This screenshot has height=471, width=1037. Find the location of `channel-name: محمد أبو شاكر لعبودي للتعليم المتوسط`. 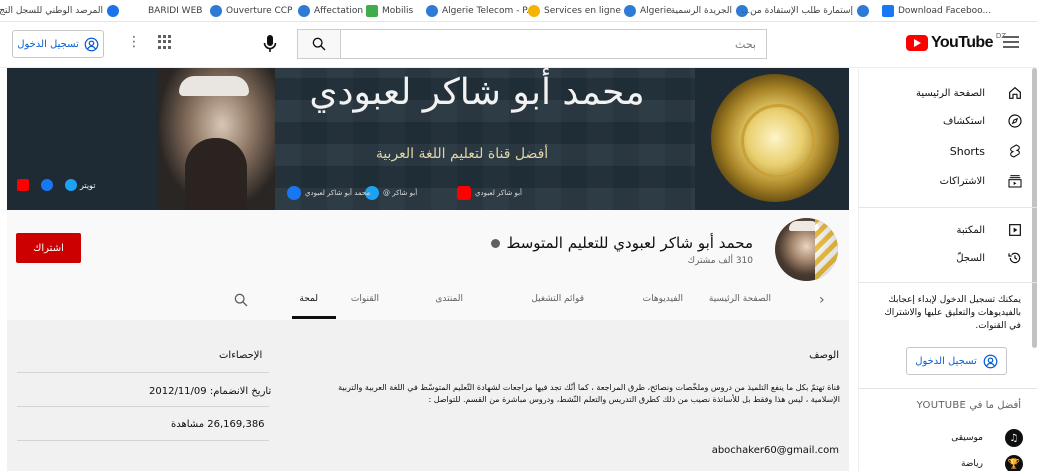

channel-name: محمد أبو شاكر لعبودي للتعليم المتوسط is located at coordinates (622, 243).